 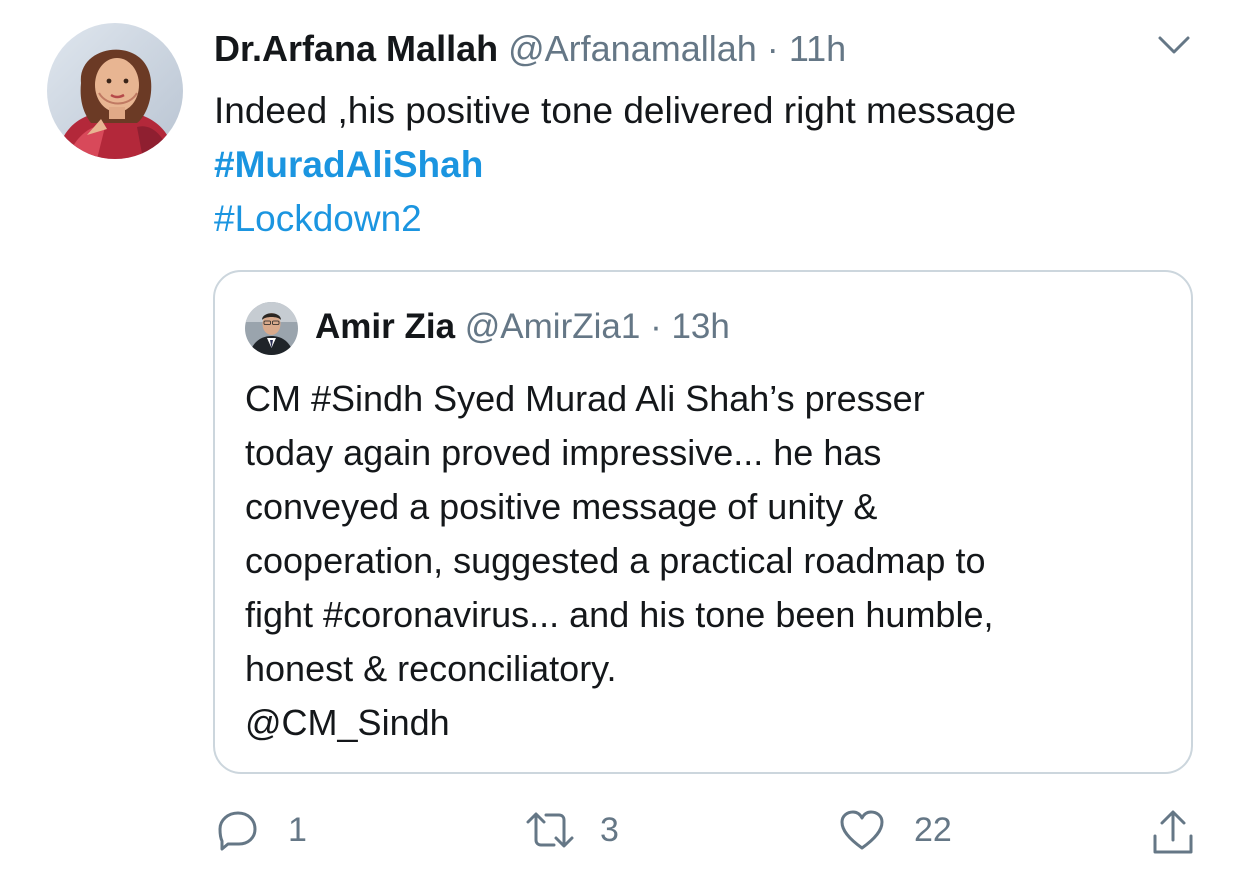 I want to click on author-name: Dr.Arfana Mallah, so click(x=356, y=48).